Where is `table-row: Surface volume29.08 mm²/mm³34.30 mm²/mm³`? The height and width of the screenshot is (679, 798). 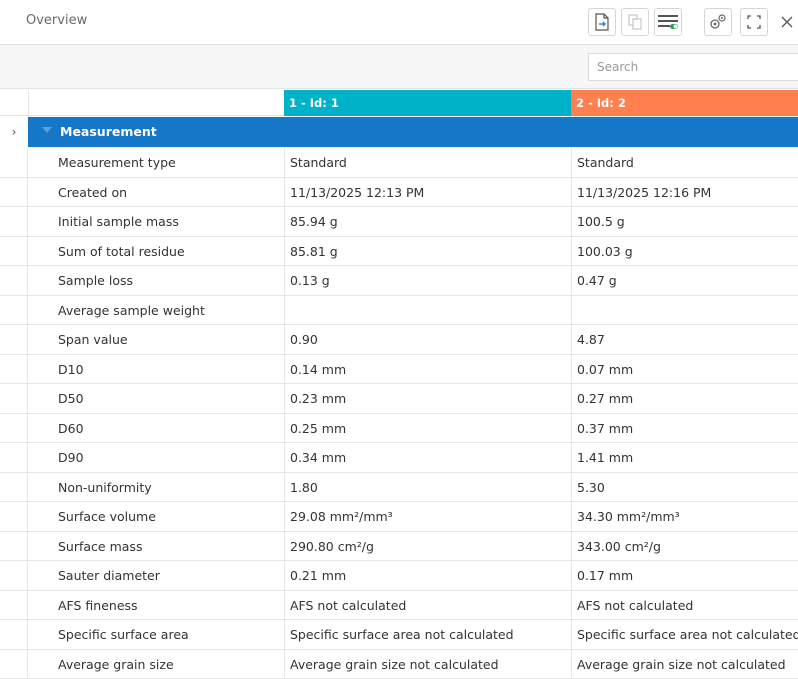
table-row: Surface volume29.08 mm²/mm³34.30 mm²/mm³ is located at coordinates (399, 517).